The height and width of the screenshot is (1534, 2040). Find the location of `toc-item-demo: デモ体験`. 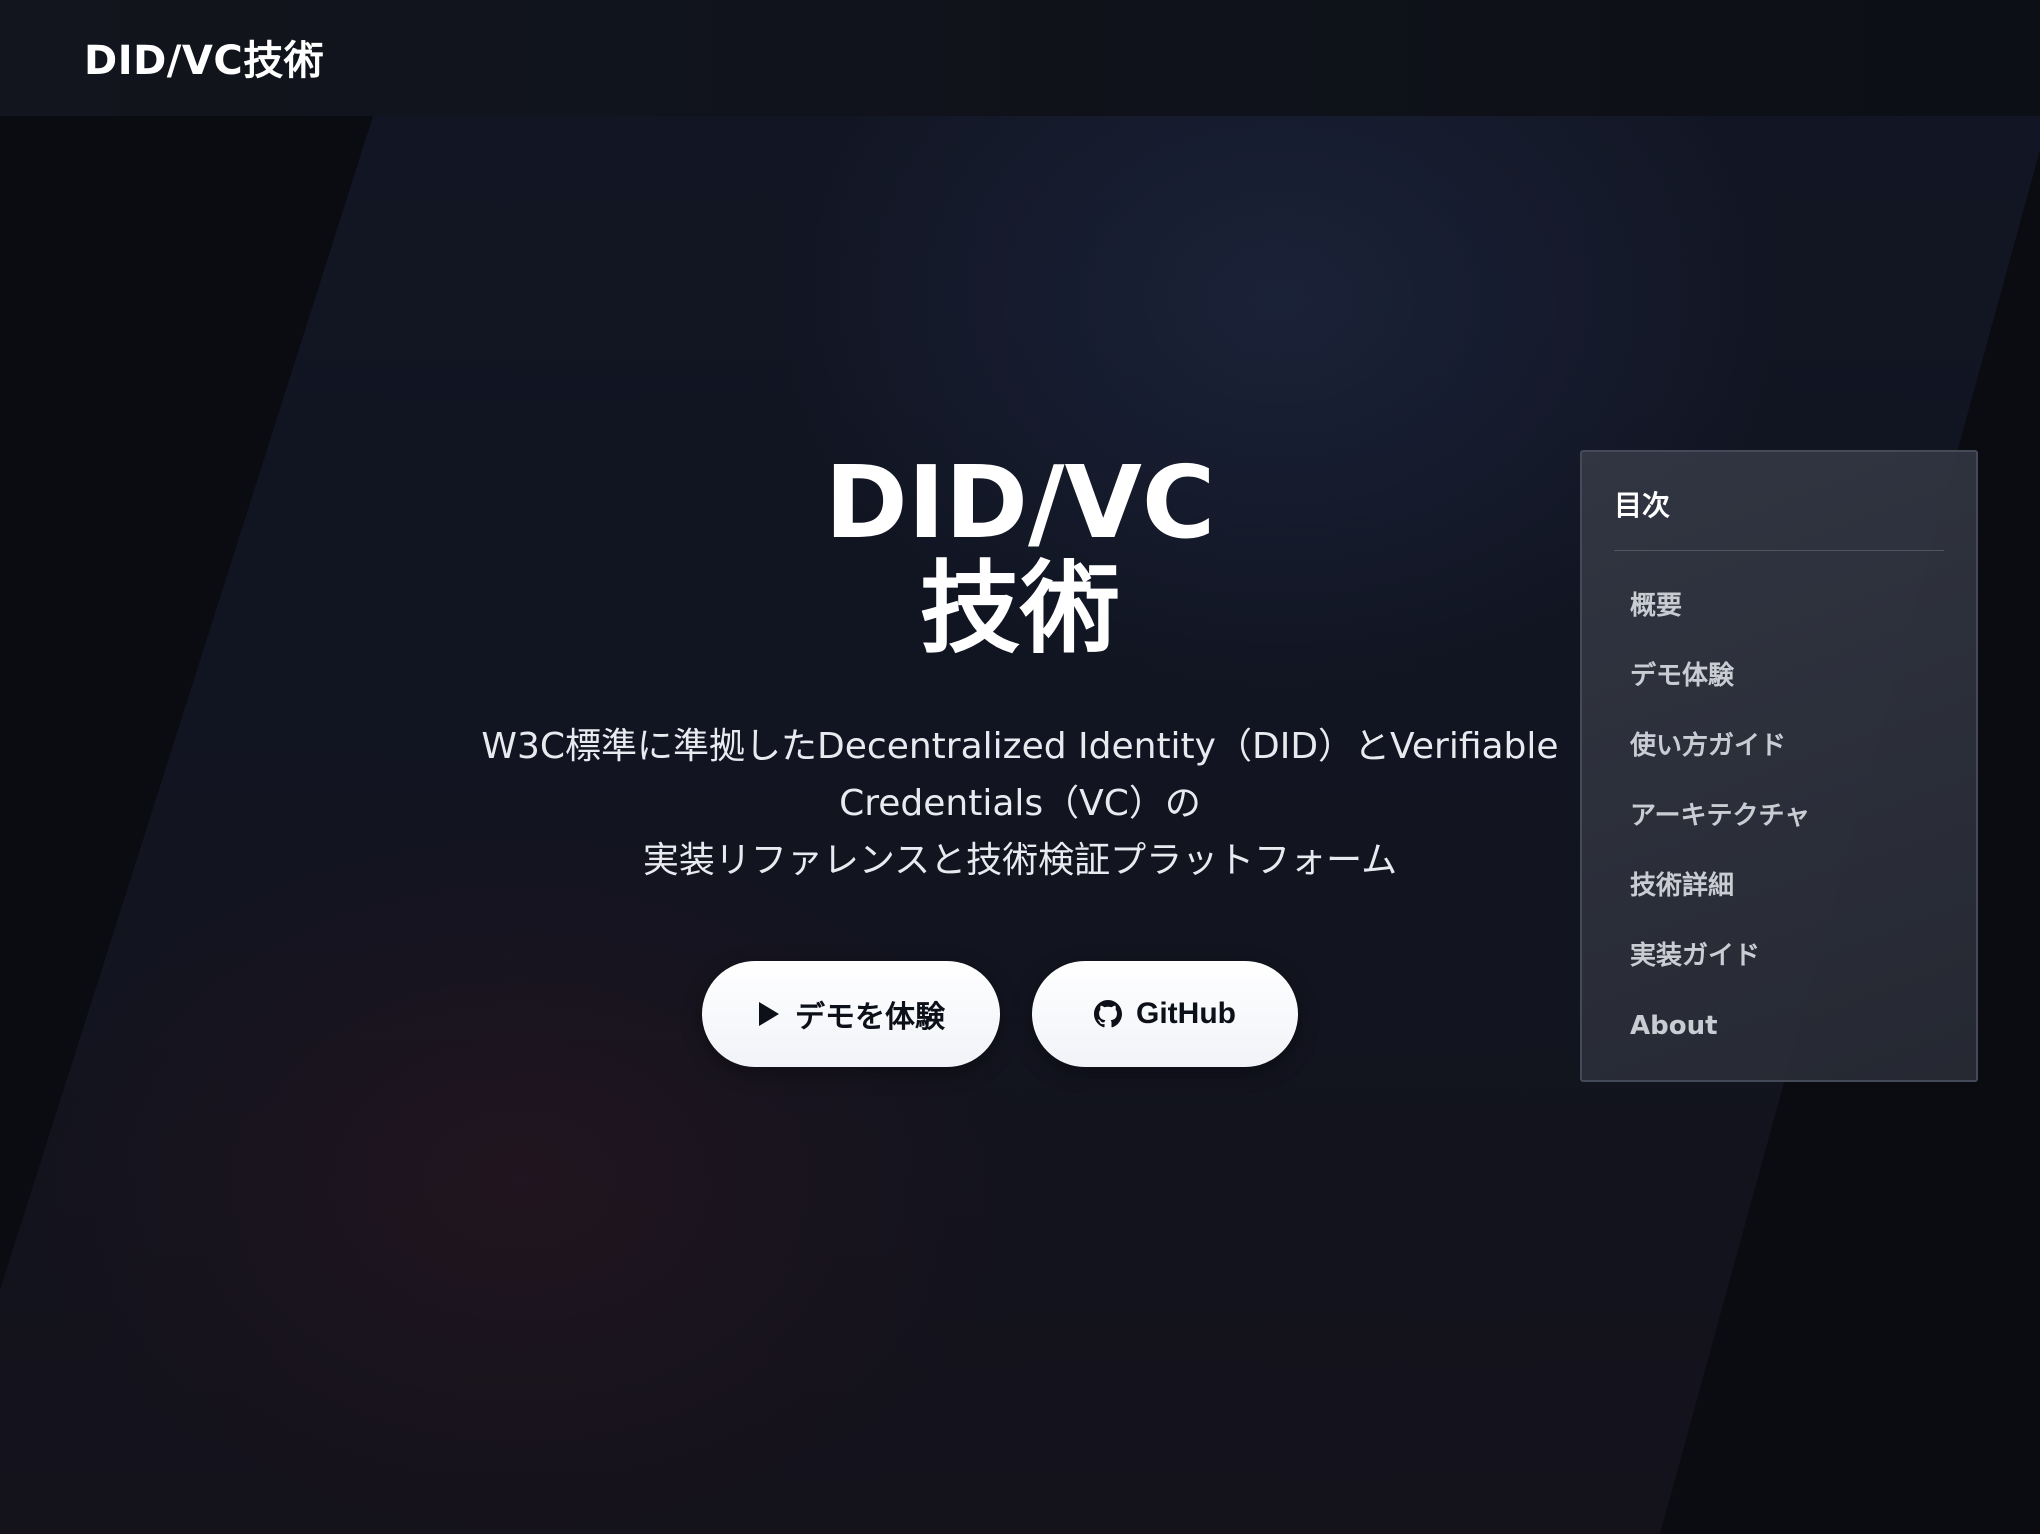

toc-item-demo: デモ体験 is located at coordinates (1787, 676).